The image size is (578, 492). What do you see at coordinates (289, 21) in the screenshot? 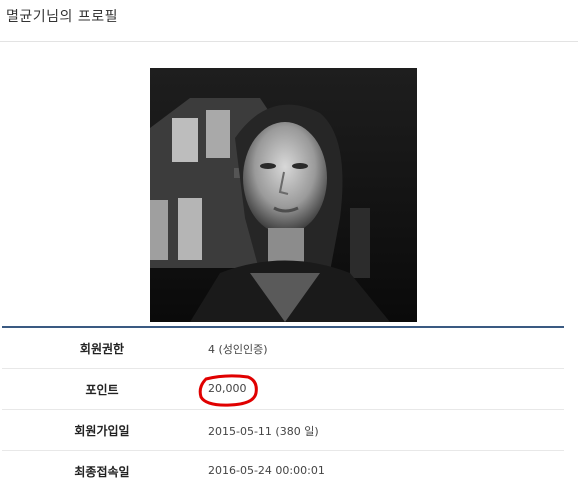
I see `profile-header: 멸균기님의 프로필` at bounding box center [289, 21].